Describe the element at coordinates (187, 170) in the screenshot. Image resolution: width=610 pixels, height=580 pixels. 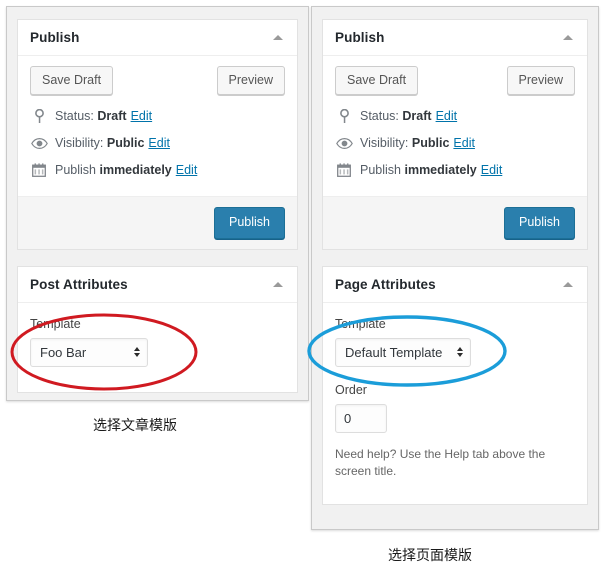
I see `publish-date-edit-link-post: Edit` at that location.